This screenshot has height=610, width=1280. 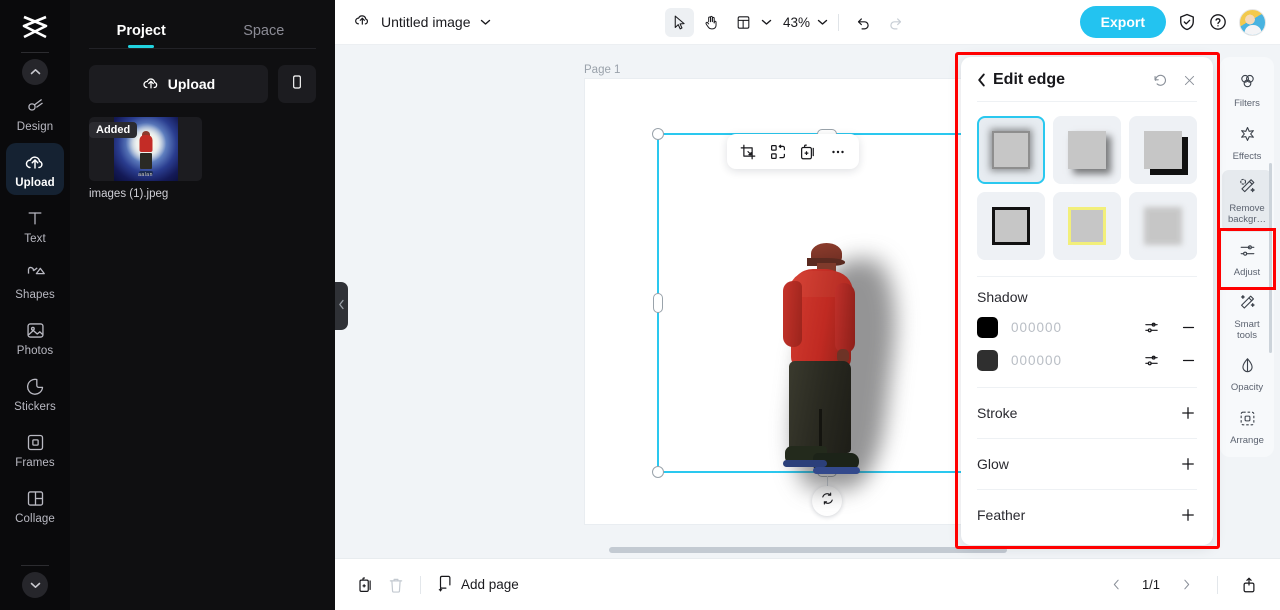 I want to click on edge-preset-soft-shadow-all, so click(x=1011, y=150).